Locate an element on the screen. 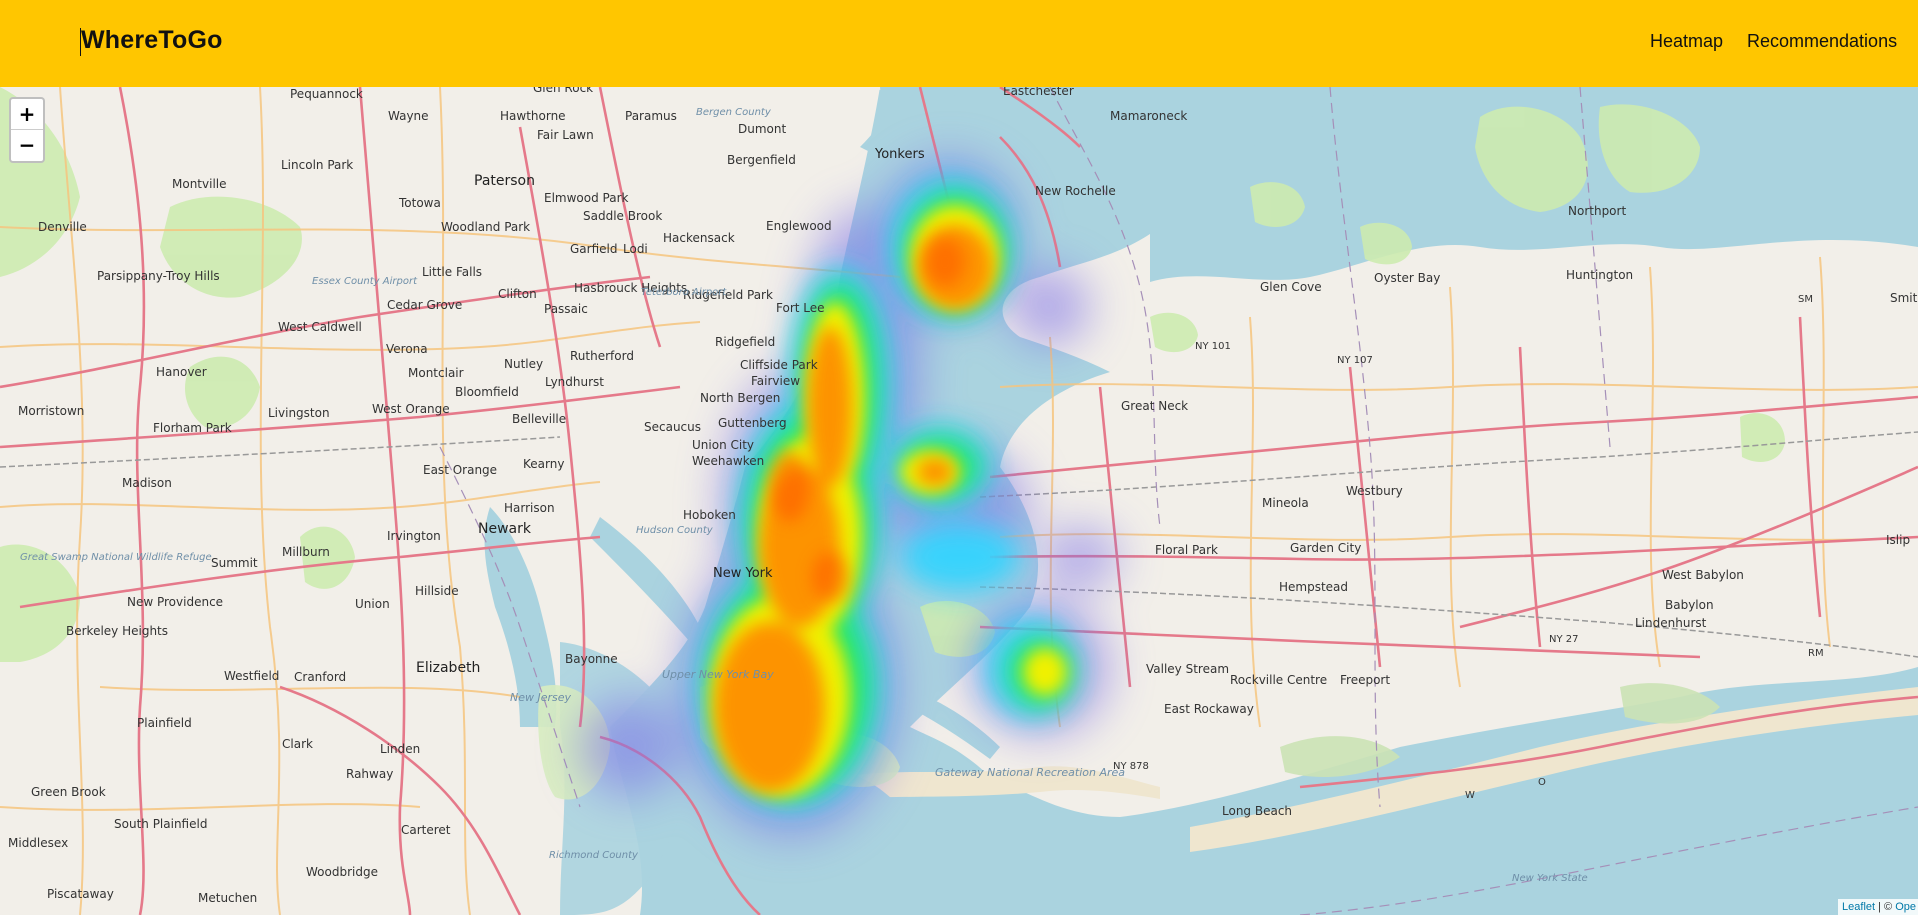 This screenshot has height=915, width=1918. map-label: Islip is located at coordinates (1898, 540).